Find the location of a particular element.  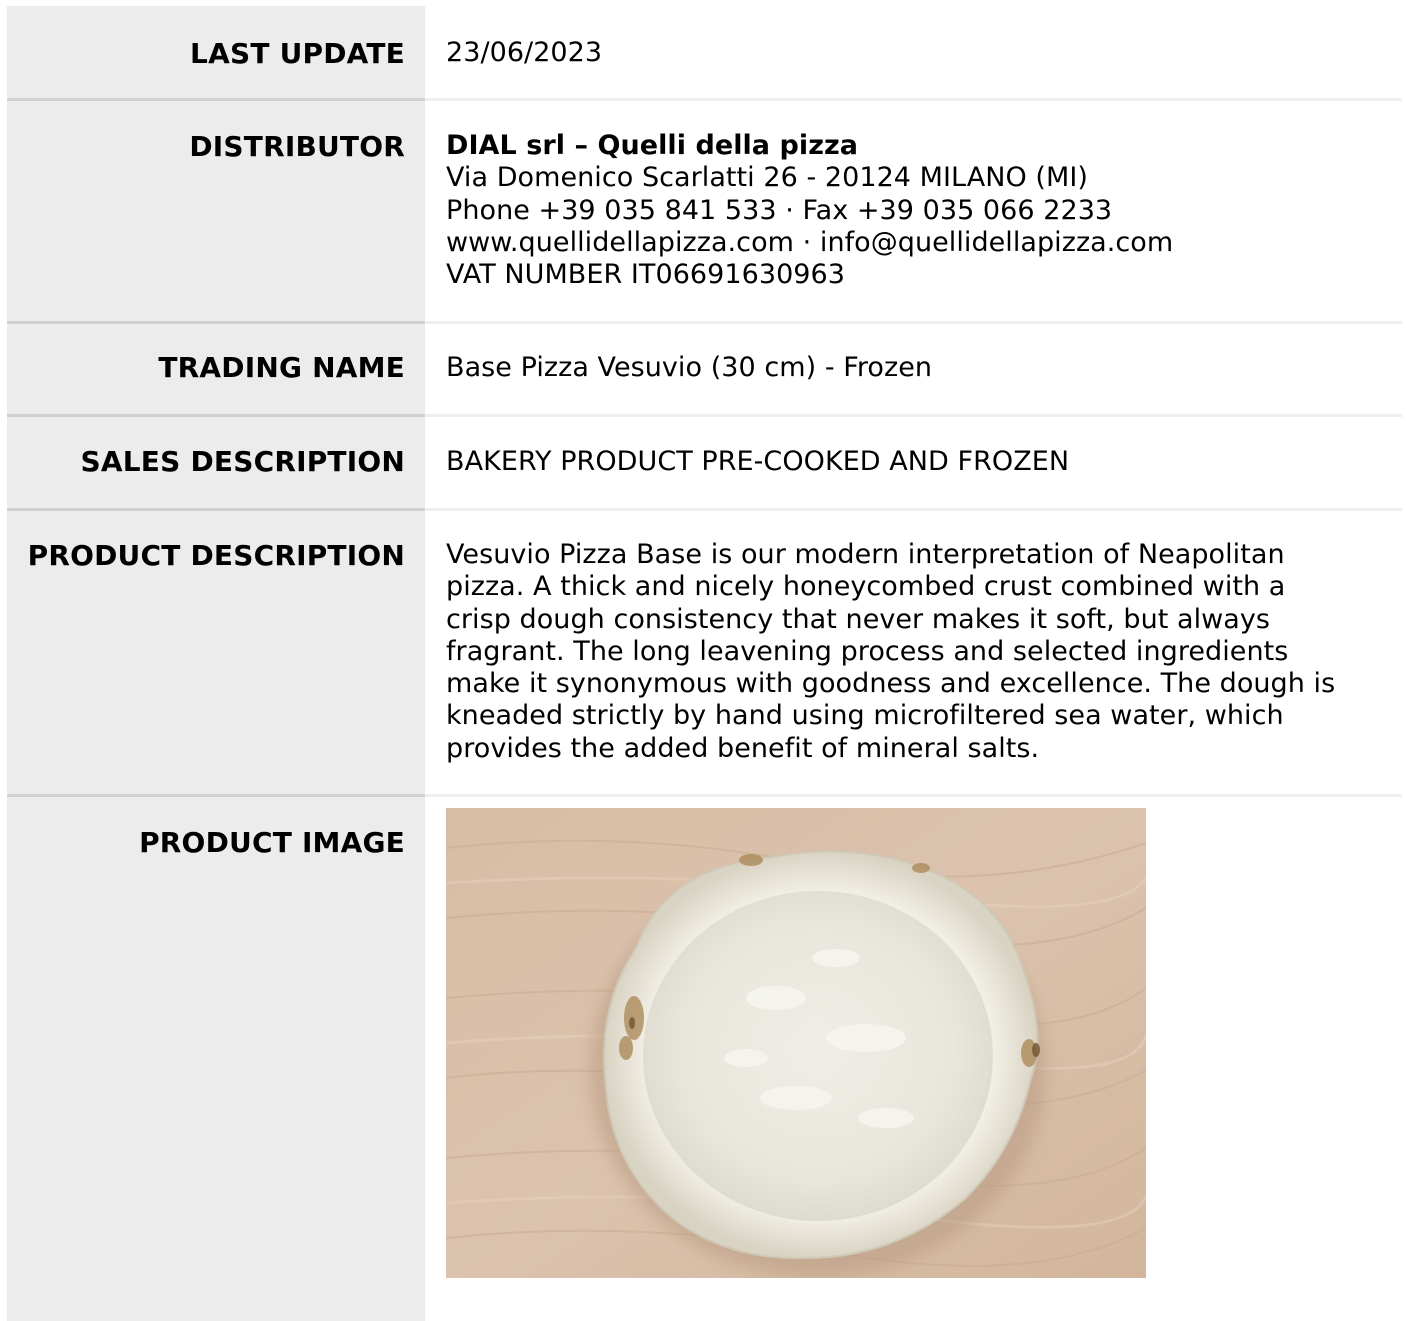

label-cell: TRADING NAME is located at coordinates (216, 369).